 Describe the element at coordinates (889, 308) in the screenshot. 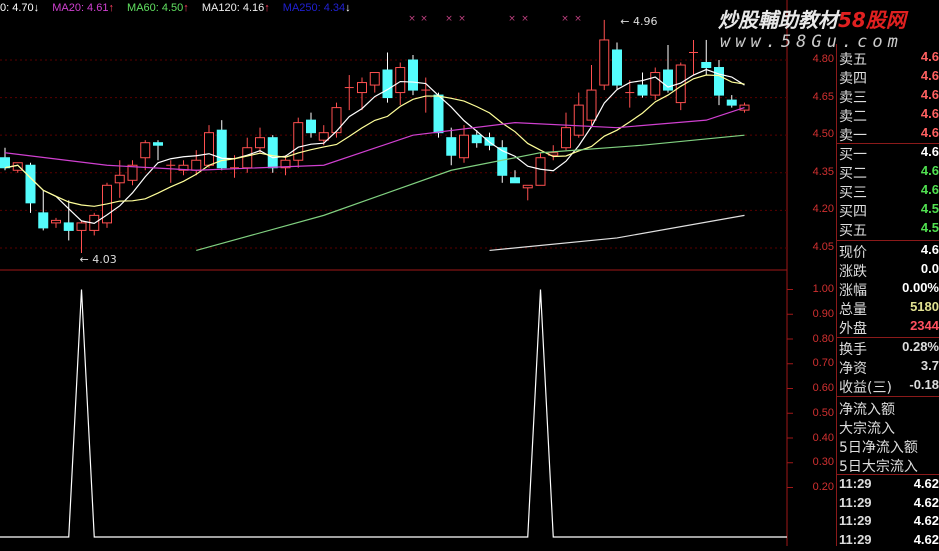

I see `quote-row: 总量 5180` at that location.